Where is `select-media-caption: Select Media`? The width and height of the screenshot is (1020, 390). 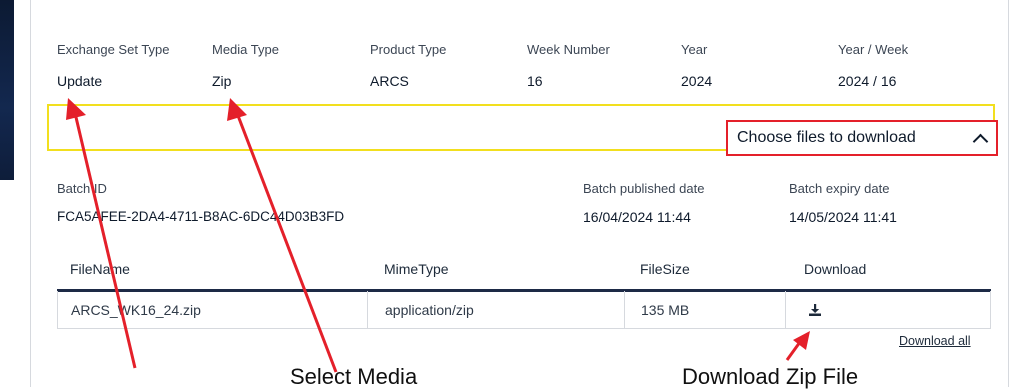
select-media-caption: Select Media is located at coordinates (354, 376).